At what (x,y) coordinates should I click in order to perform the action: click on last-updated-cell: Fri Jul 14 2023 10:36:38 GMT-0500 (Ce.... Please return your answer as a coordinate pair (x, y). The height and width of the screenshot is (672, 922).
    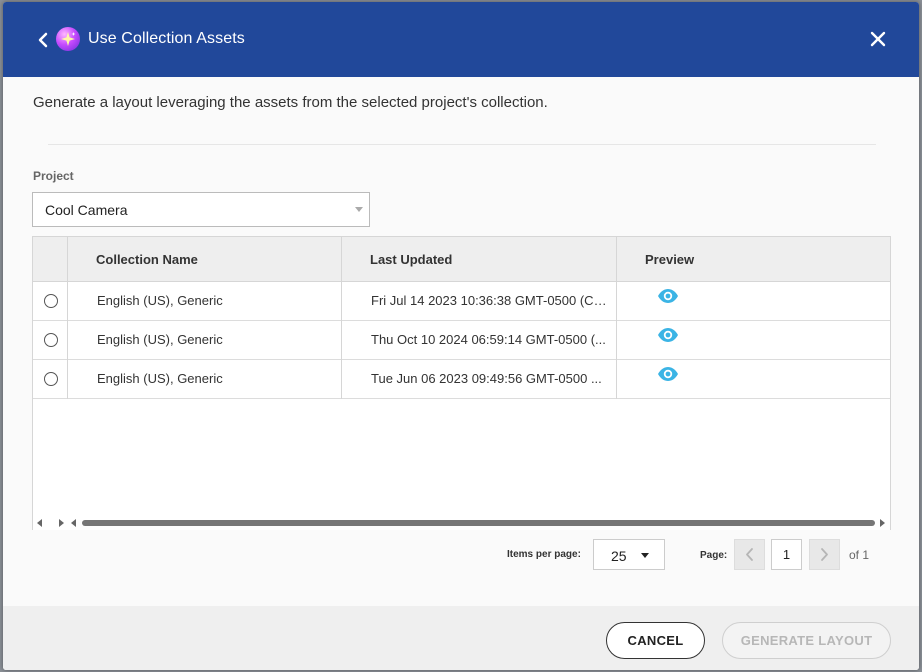
    Looking at the image, I should click on (491, 300).